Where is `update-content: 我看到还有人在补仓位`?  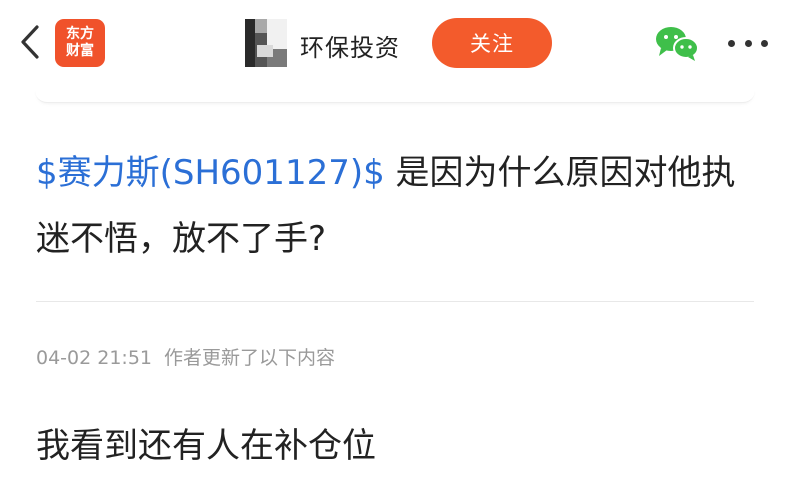
update-content: 我看到还有人在补仓位 is located at coordinates (206, 446).